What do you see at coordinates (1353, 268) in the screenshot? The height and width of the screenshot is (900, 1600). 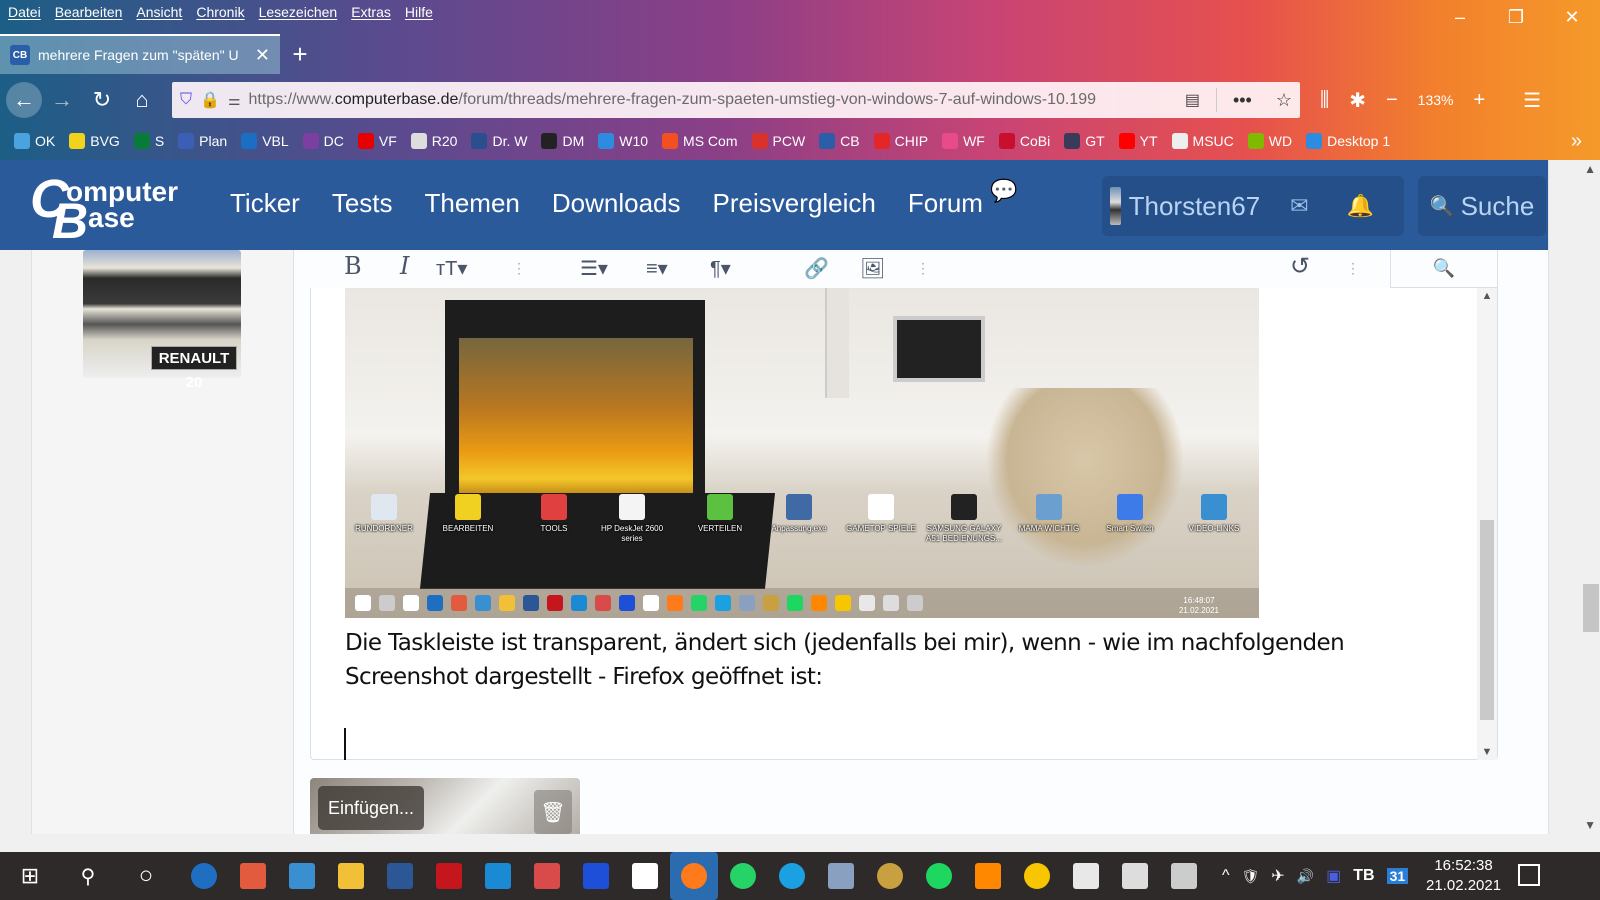 I see `more-options-icon-3: ⋮` at bounding box center [1353, 268].